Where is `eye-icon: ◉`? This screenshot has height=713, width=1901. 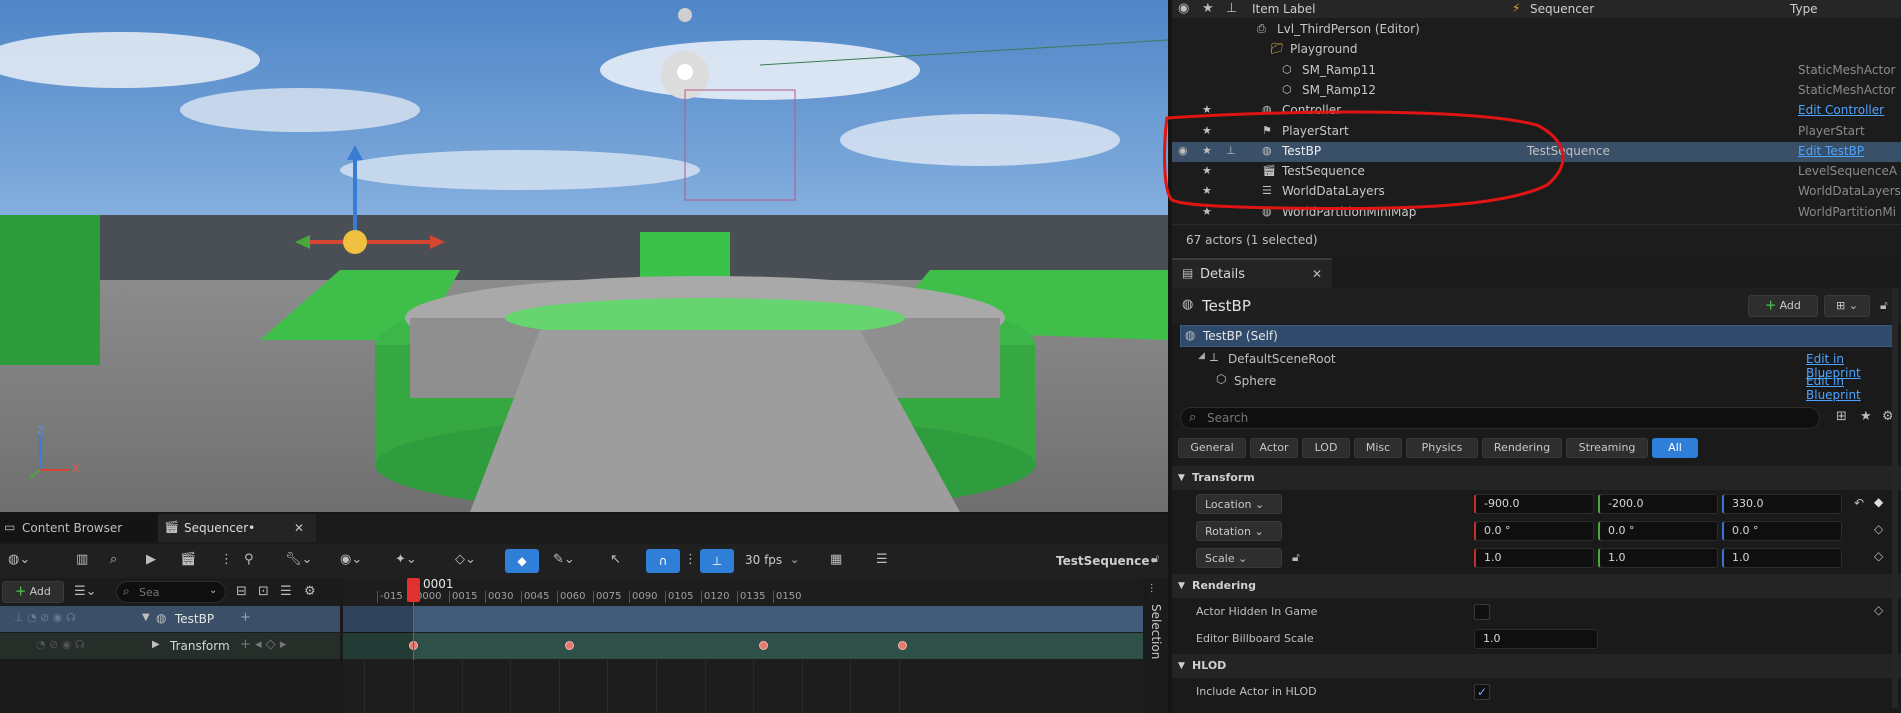 eye-icon: ◉ is located at coordinates (1183, 8).